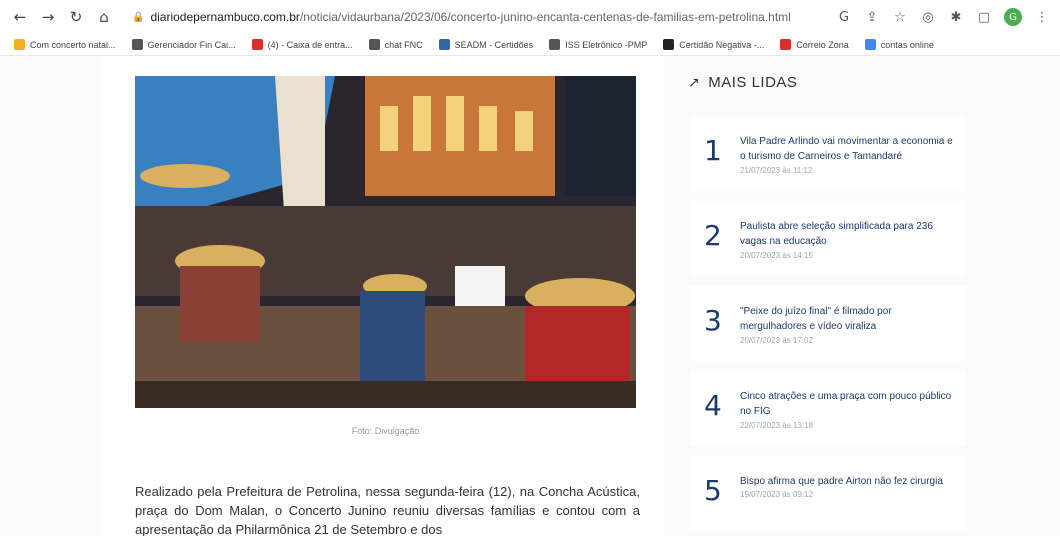 Image resolution: width=1060 pixels, height=536 pixels. I want to click on lock-icon: 🔒, so click(138, 17).